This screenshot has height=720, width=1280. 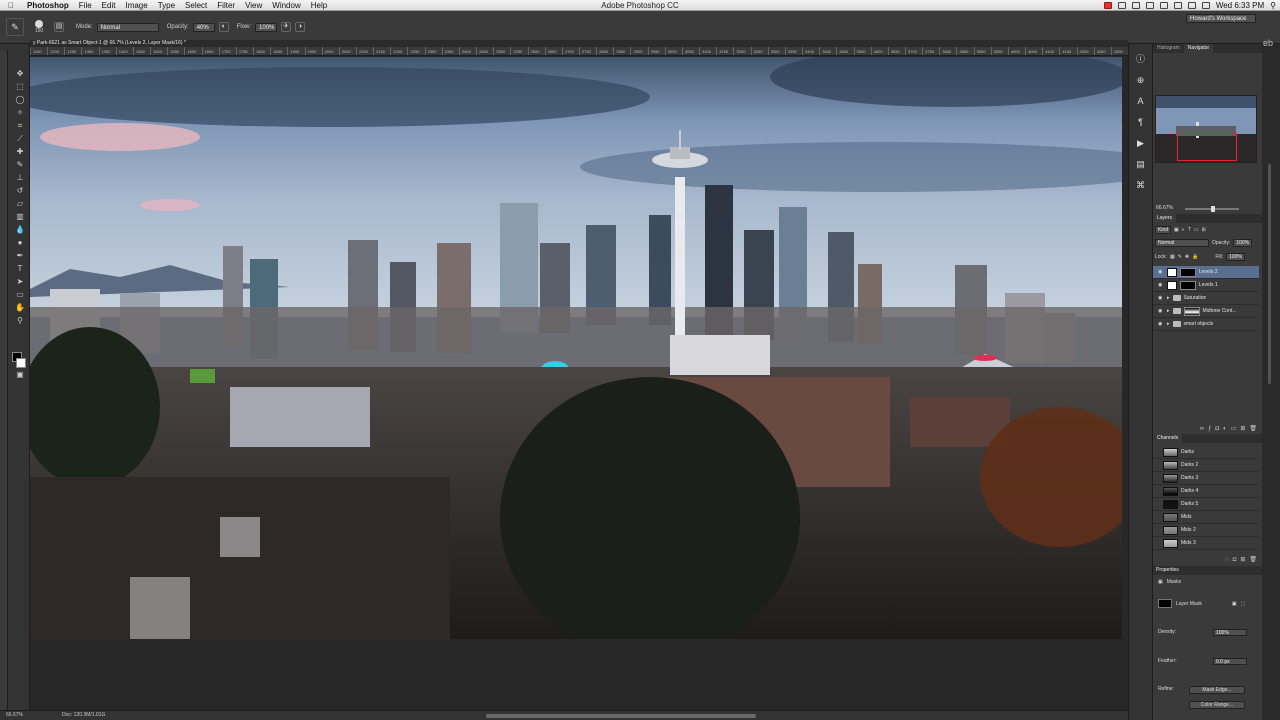 What do you see at coordinates (1206, 324) in the screenshot?
I see `layer-row: ◉ ▸ smart objects` at bounding box center [1206, 324].